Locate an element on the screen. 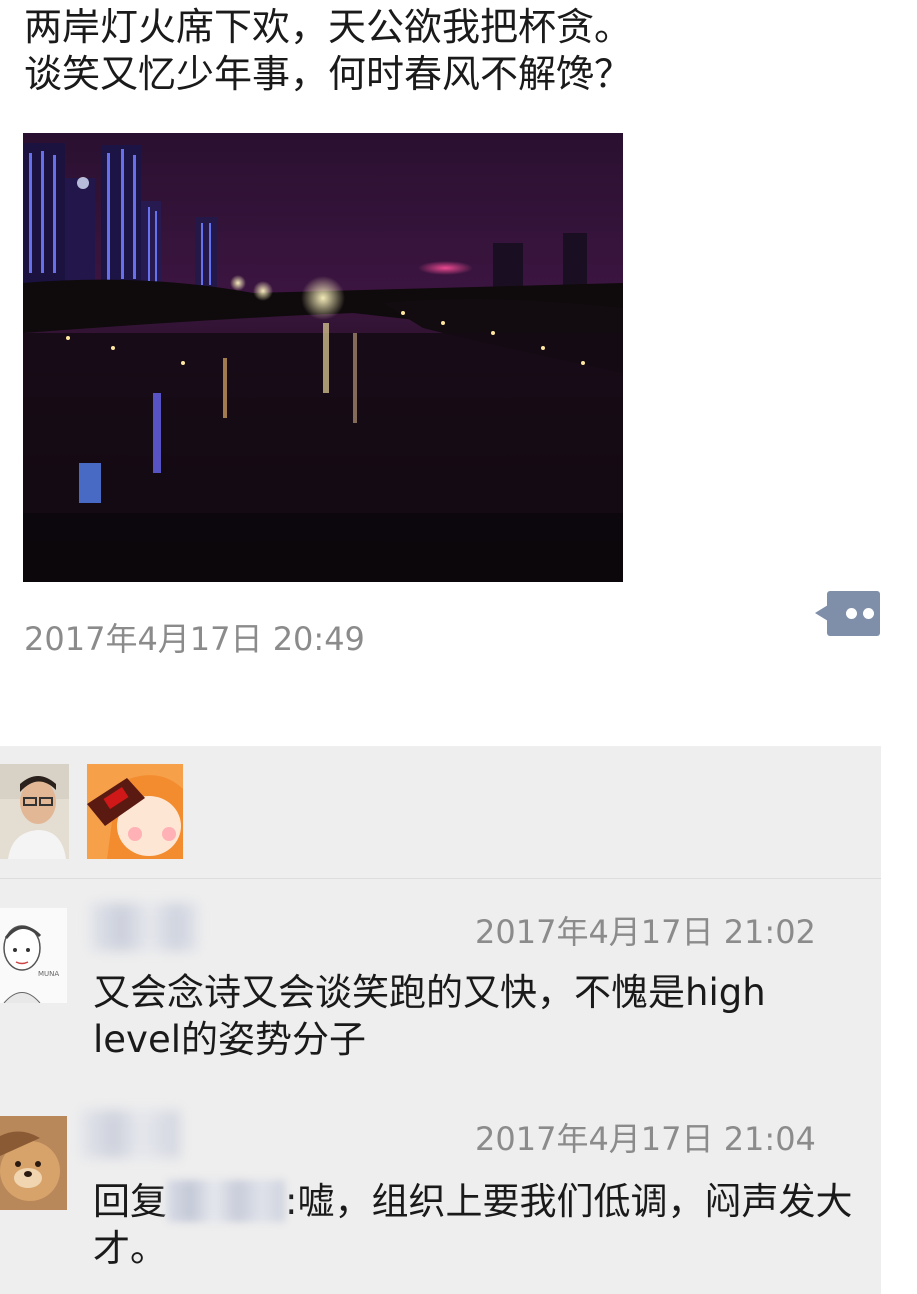  likes-row is located at coordinates (440, 812).